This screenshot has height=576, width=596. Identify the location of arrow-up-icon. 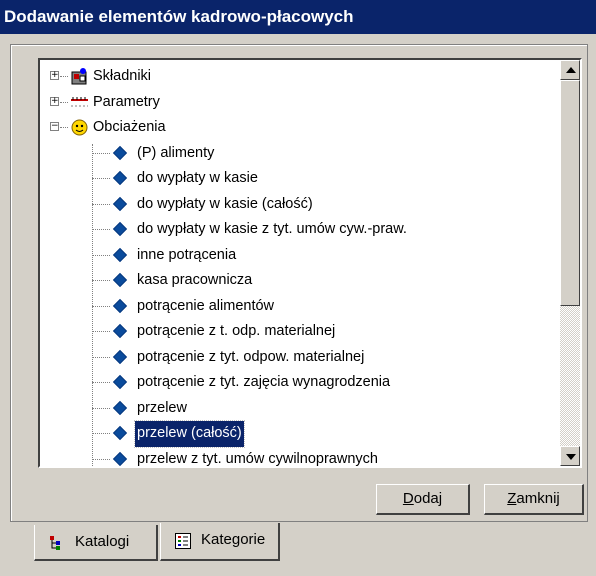
(571, 70).